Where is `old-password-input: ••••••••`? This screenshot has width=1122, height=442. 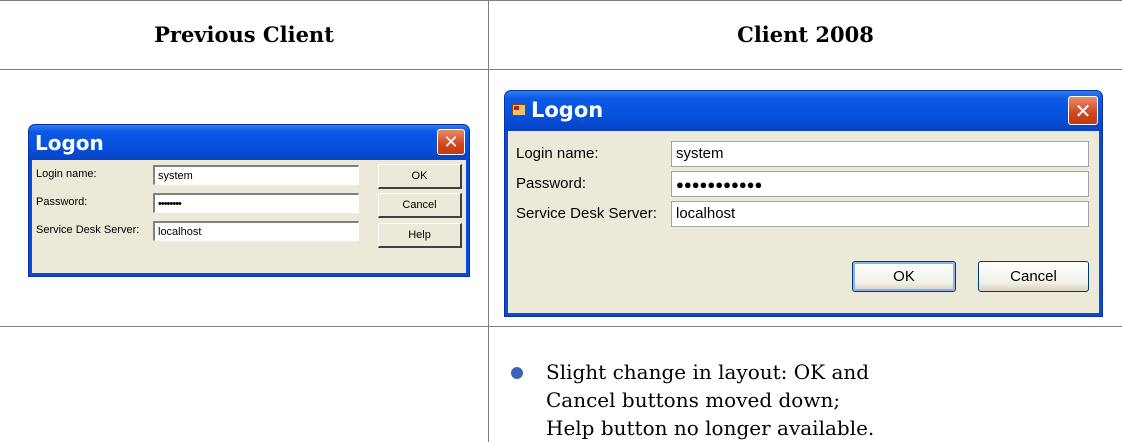 old-password-input: •••••••• is located at coordinates (256, 203).